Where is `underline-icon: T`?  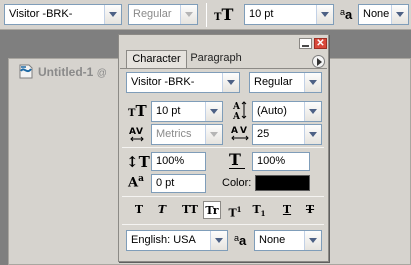
underline-icon: T is located at coordinates (287, 209).